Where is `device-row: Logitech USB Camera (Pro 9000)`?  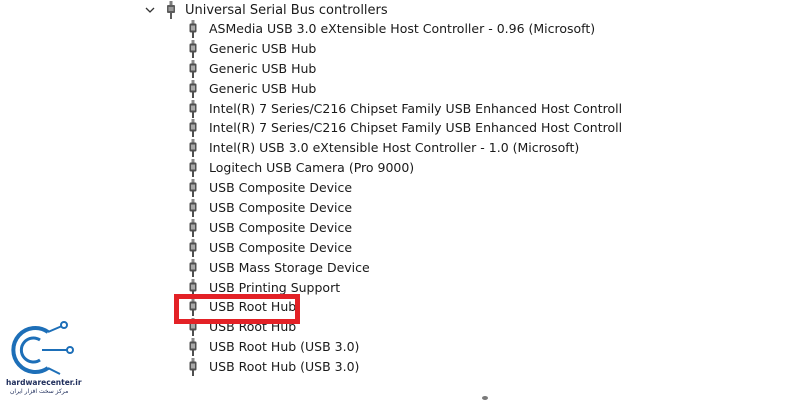
device-row: Logitech USB Camera (Pro 9000) is located at coordinates (404, 168).